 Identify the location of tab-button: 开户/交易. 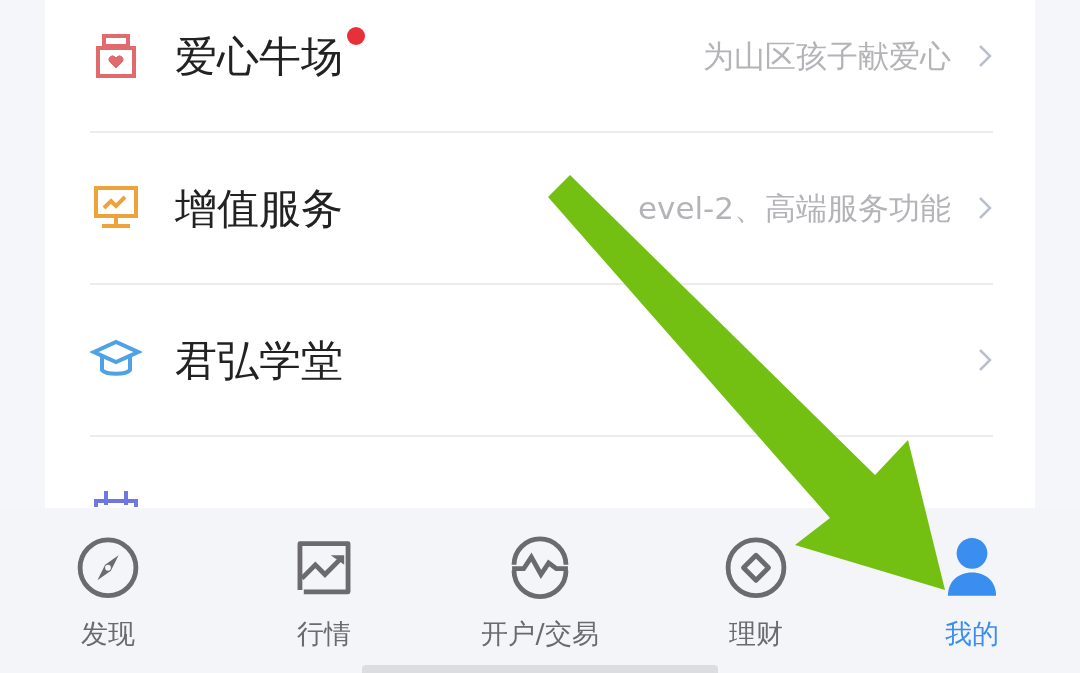
(540, 595).